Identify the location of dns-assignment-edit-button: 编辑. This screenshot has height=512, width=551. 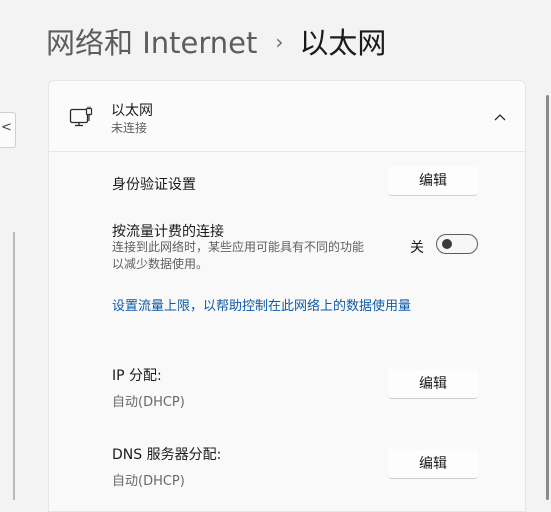
(433, 464).